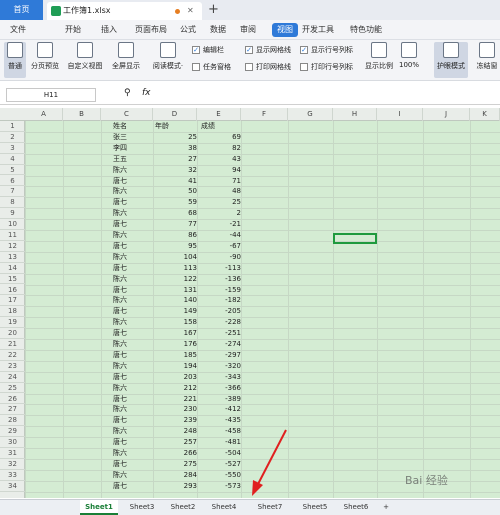 This screenshot has width=500, height=515. I want to click on sheet-tab-4: Sheet7, so click(270, 507).